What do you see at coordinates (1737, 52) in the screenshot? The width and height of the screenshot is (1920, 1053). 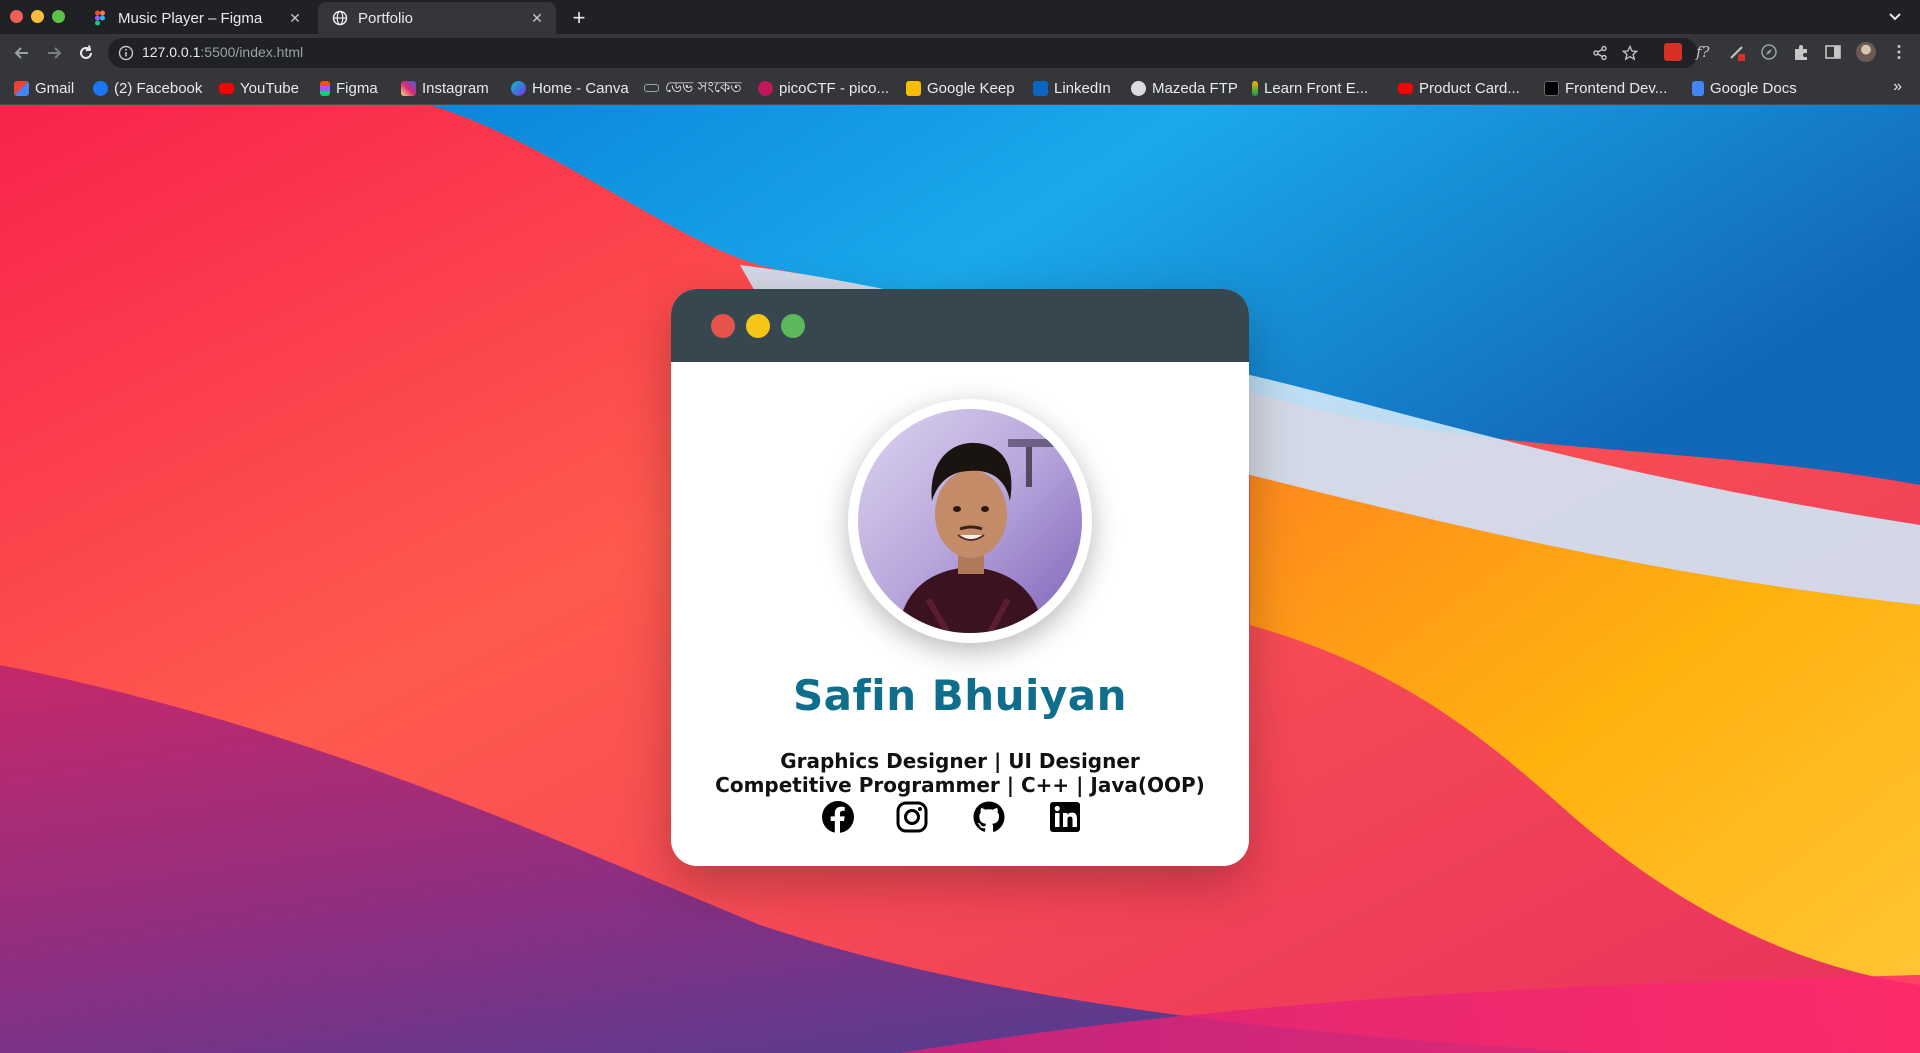 I see `extension-icon-pen` at bounding box center [1737, 52].